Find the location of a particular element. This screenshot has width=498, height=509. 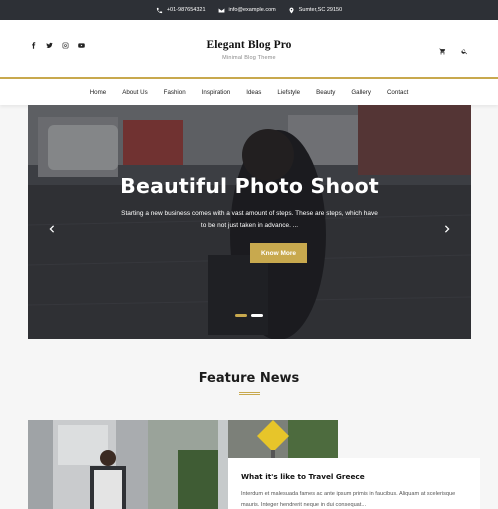

email-contact: info@example.com is located at coordinates (247, 10).